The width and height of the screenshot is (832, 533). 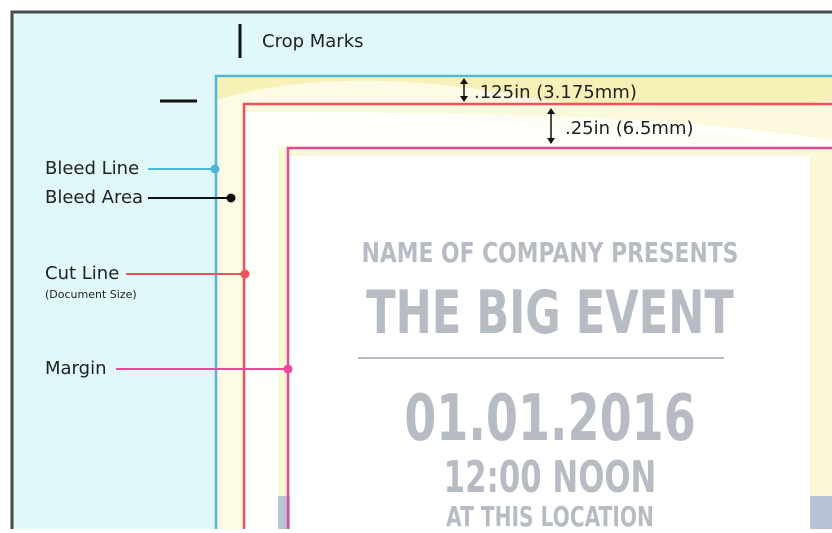 What do you see at coordinates (550, 252) in the screenshot?
I see `flyer-presenter: NAME OF COMPANY PRESENTS` at bounding box center [550, 252].